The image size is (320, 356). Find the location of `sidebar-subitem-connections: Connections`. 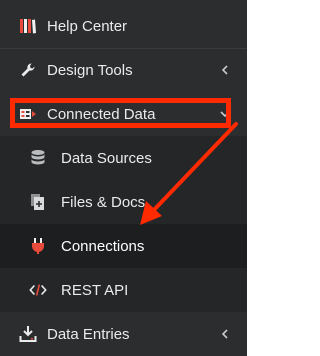

sidebar-subitem-connections: Connections is located at coordinates (123, 246).